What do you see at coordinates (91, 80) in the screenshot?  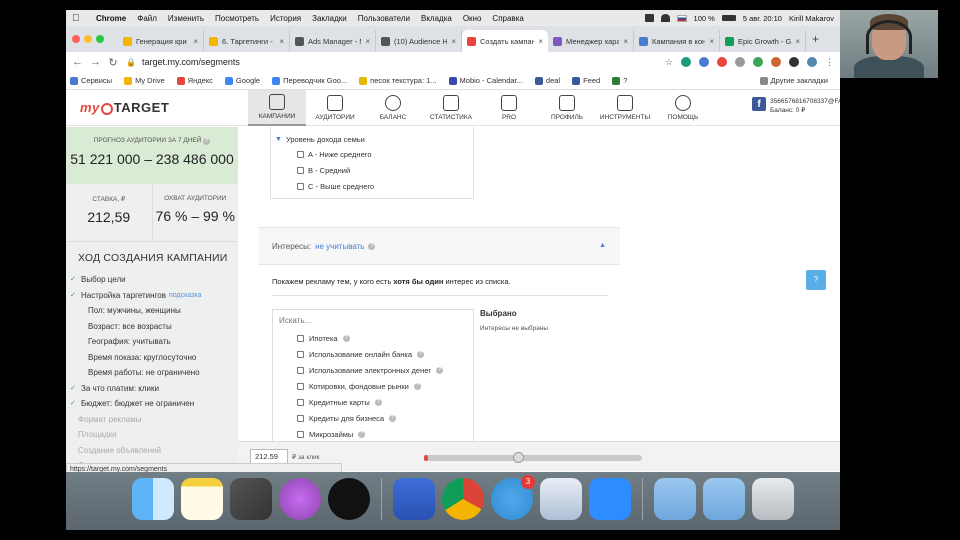 I see `bookmark: Сервисы` at bounding box center [91, 80].